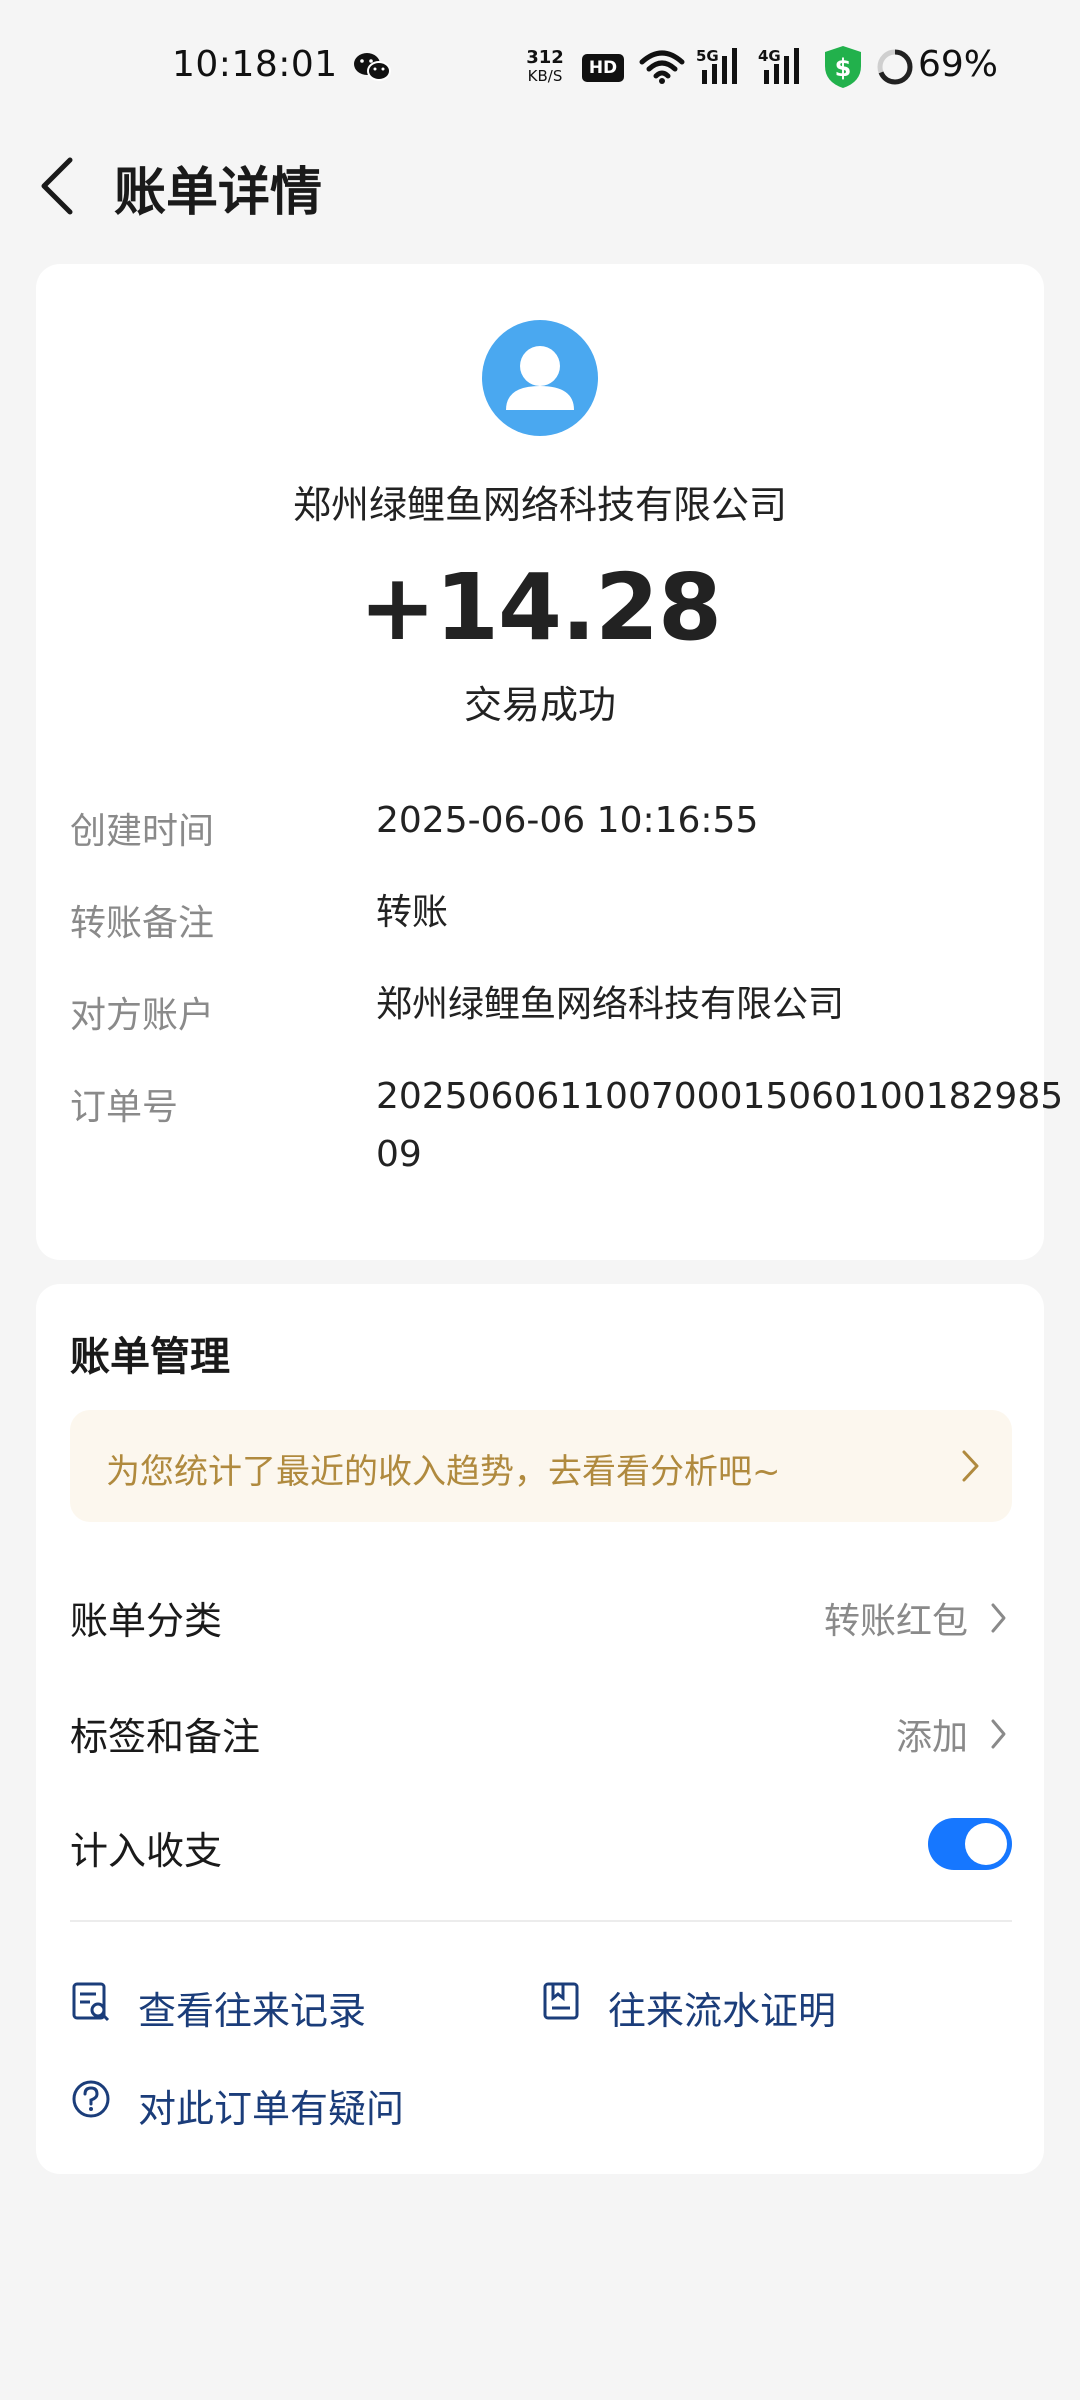  I want to click on document-icon, so click(561, 2001).